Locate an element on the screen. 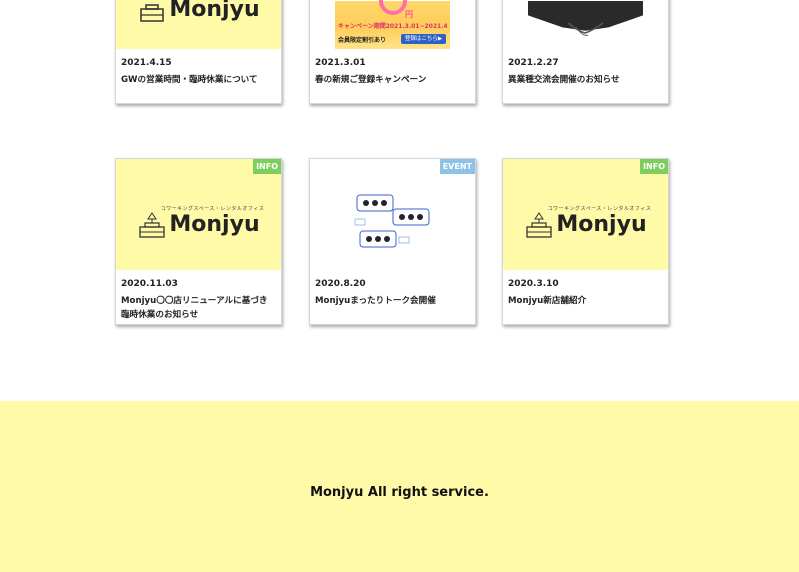 This screenshot has width=799, height=572. event-badge: EVENT is located at coordinates (457, 166).